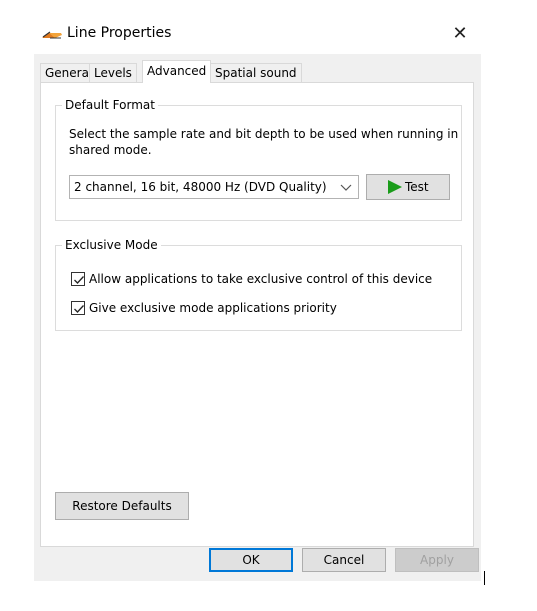 The image size is (537, 611). What do you see at coordinates (177, 71) in the screenshot?
I see `tab-advanced: Advanced` at bounding box center [177, 71].